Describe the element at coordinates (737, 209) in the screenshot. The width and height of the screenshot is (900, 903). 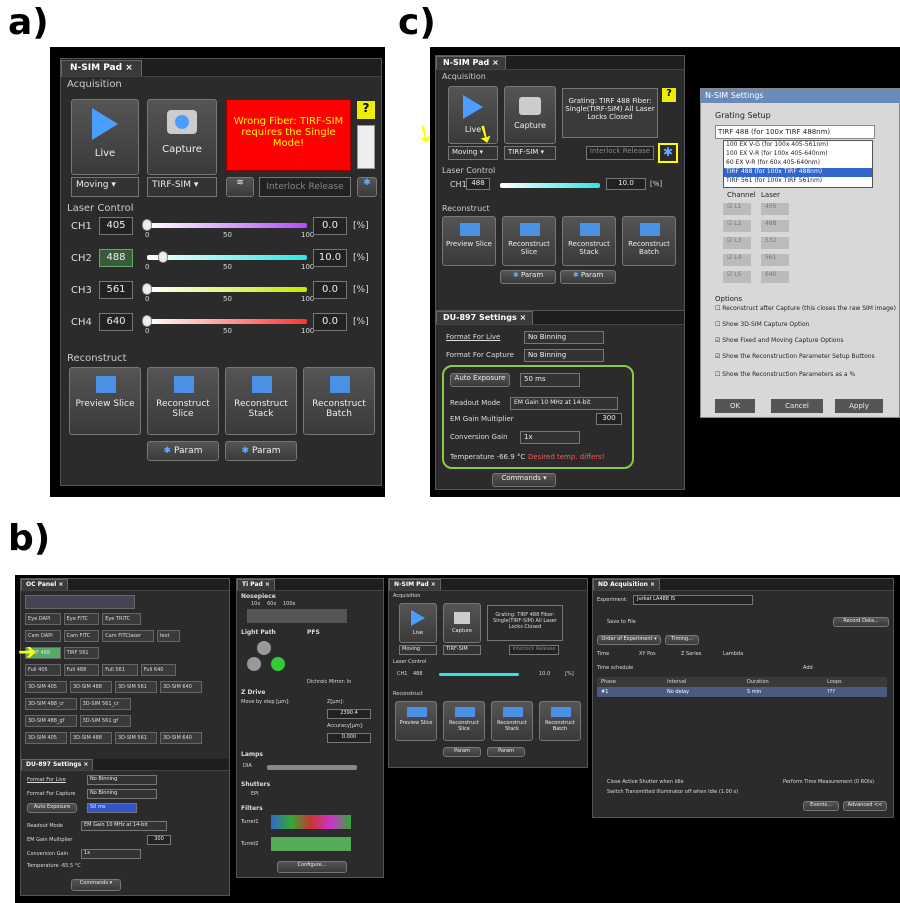
I see `channel-L1: ☑ L1` at that location.